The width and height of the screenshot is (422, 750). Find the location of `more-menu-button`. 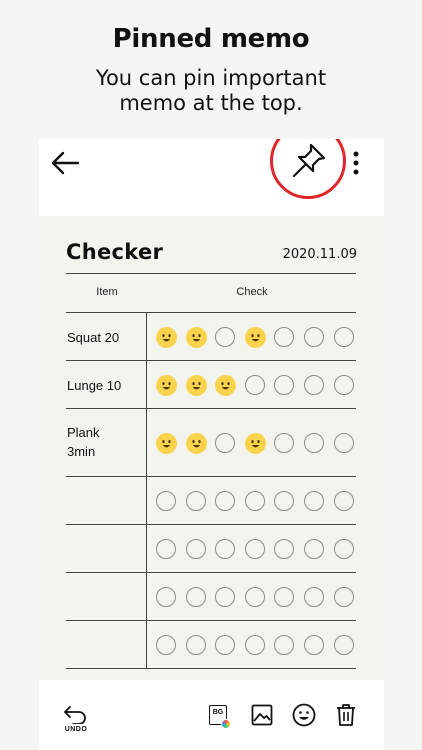

more-menu-button is located at coordinates (356, 164).